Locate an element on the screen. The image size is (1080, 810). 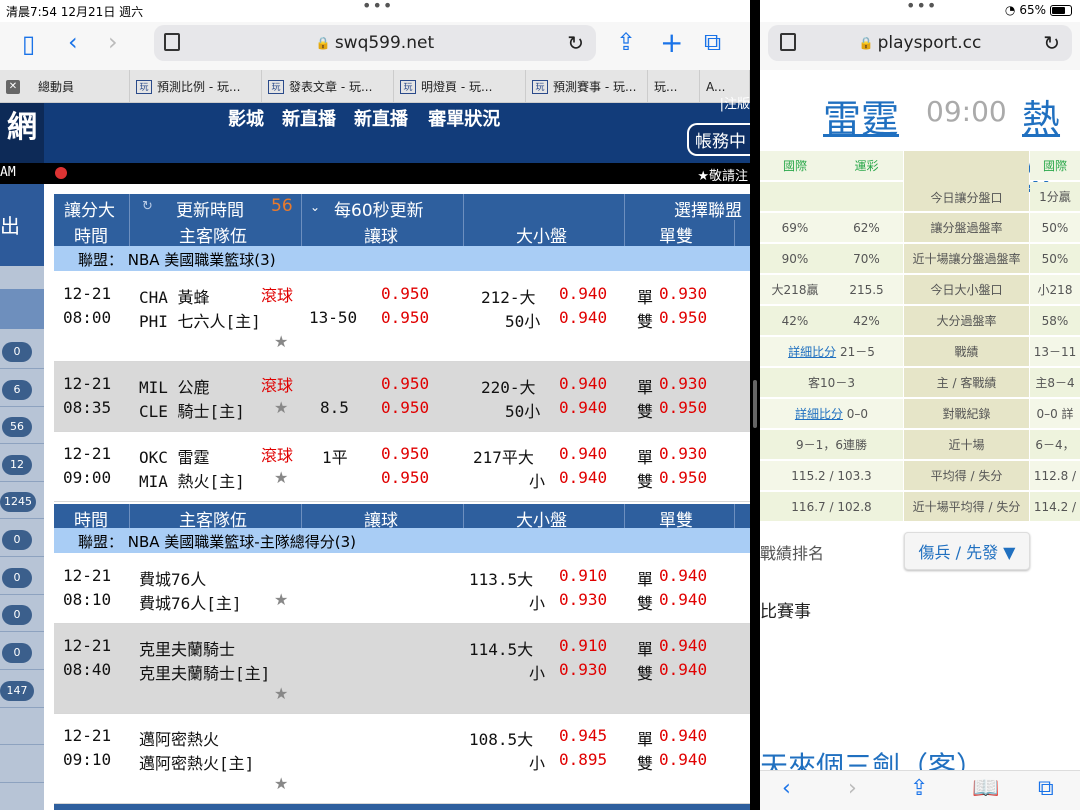
stat-away: 詳細比分 0–0 is located at coordinates (831, 414).